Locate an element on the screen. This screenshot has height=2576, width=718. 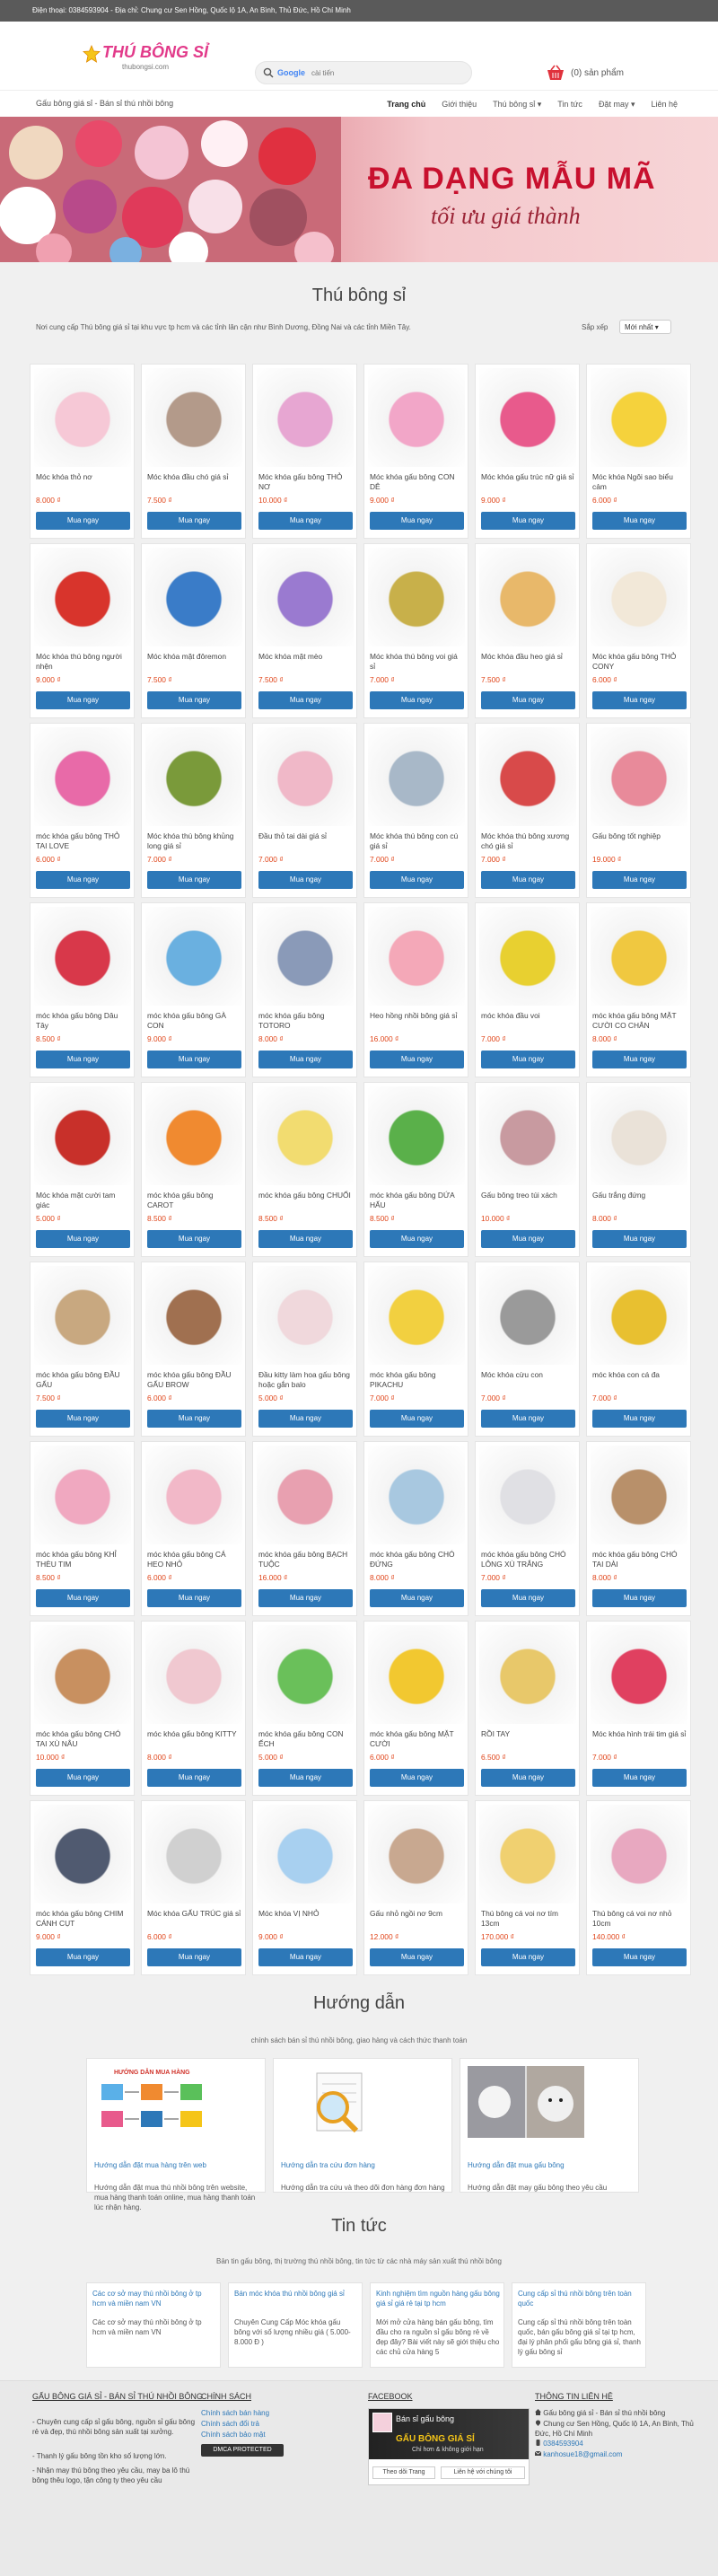
facebook-contact-button: Liên hệ với chúng tôi is located at coordinates (483, 2472).